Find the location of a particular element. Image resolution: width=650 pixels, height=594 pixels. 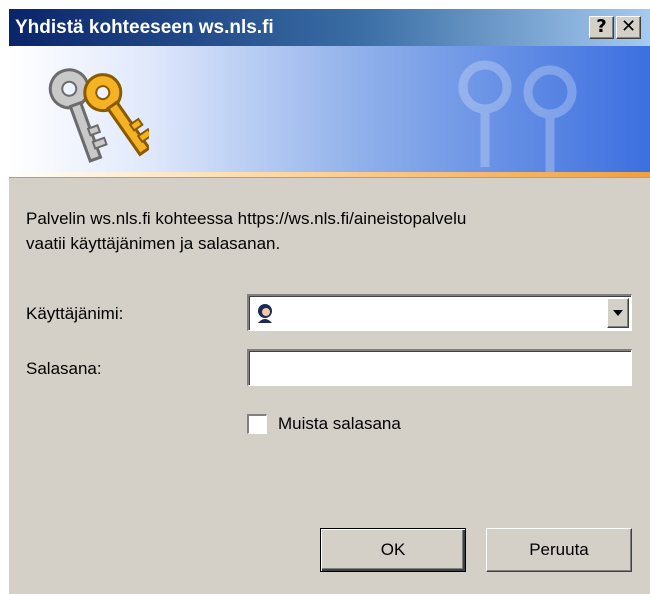

username-dropdown-button is located at coordinates (618, 313).